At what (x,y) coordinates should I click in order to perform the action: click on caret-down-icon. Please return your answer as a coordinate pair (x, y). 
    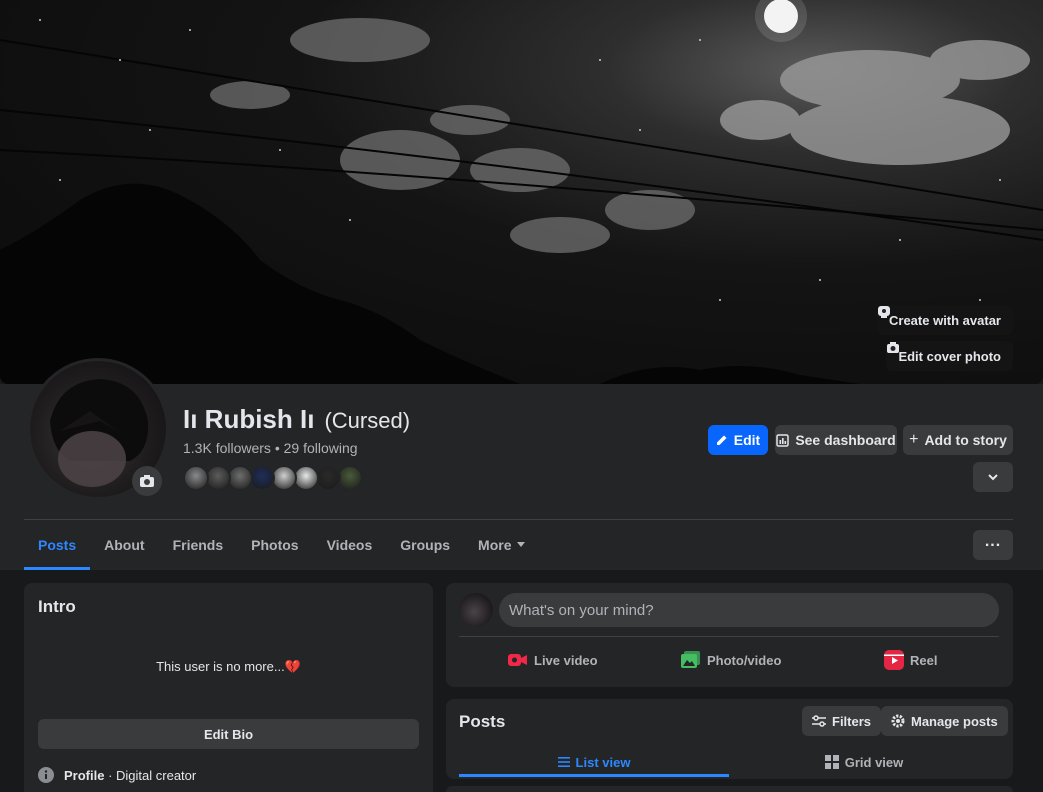
    Looking at the image, I should click on (521, 544).